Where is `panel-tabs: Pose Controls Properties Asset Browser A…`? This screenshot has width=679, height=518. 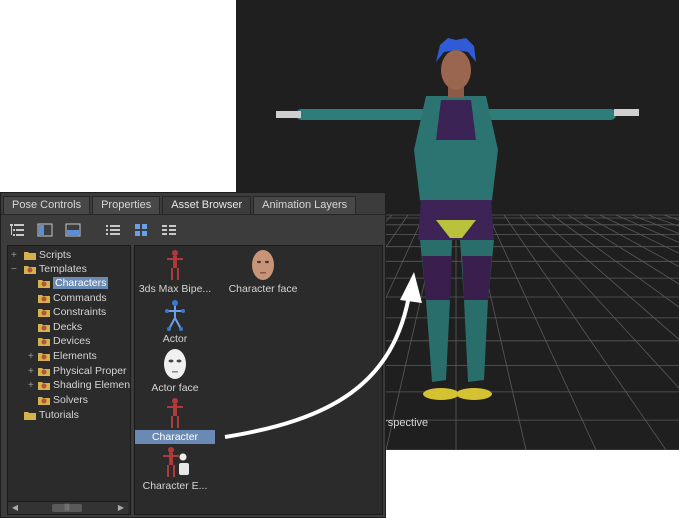 panel-tabs: Pose Controls Properties Asset Browser A… is located at coordinates (180, 205).